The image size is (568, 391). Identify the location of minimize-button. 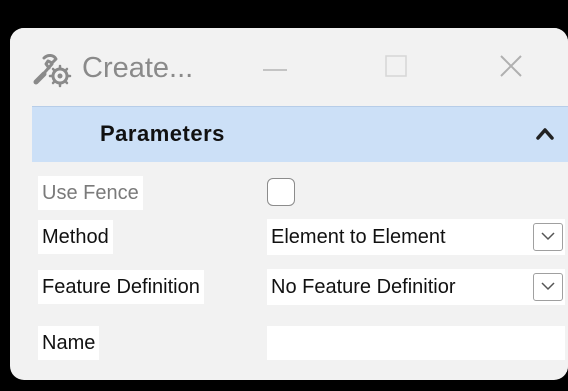
(275, 68).